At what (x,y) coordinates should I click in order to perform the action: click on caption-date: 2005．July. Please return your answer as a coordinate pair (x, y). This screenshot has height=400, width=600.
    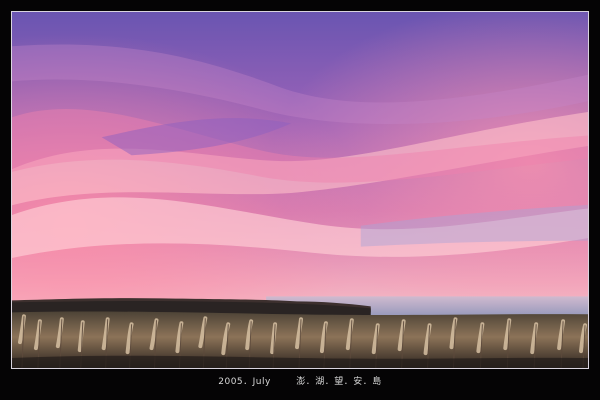
    Looking at the image, I should click on (244, 382).